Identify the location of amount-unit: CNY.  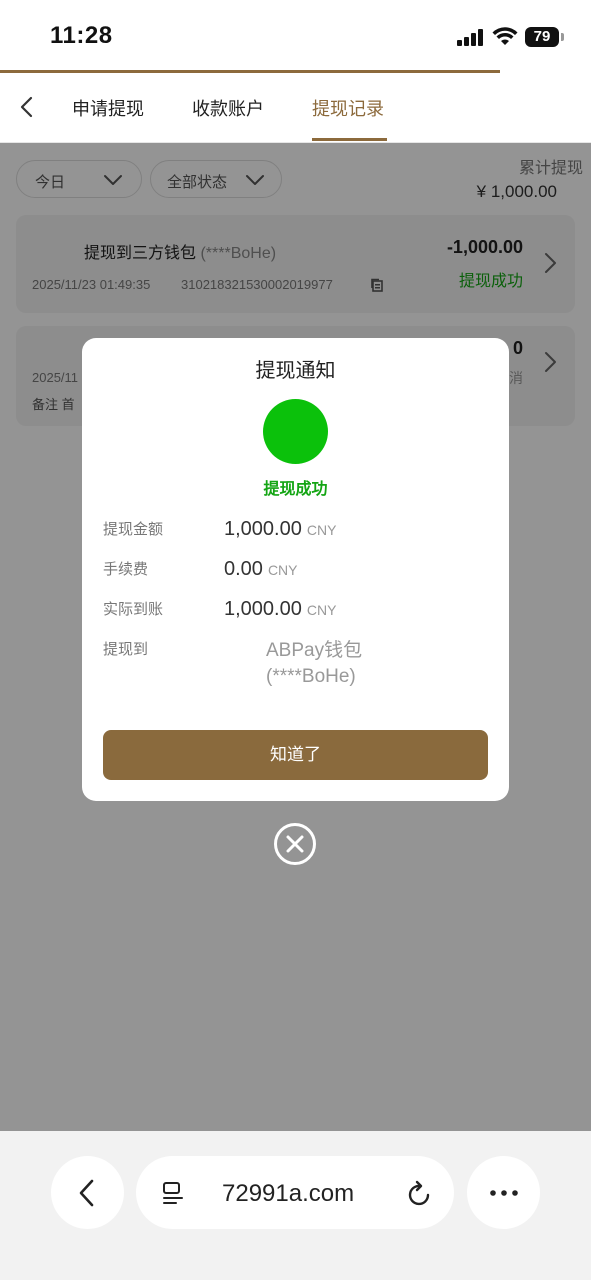
(321, 530).